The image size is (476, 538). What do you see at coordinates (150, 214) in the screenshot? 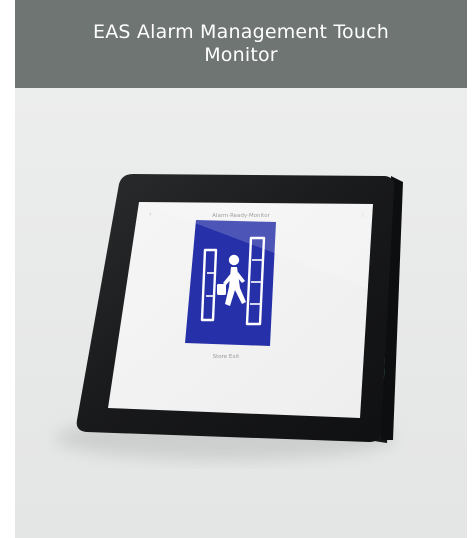
I see `screen-back-icon: ‹` at bounding box center [150, 214].